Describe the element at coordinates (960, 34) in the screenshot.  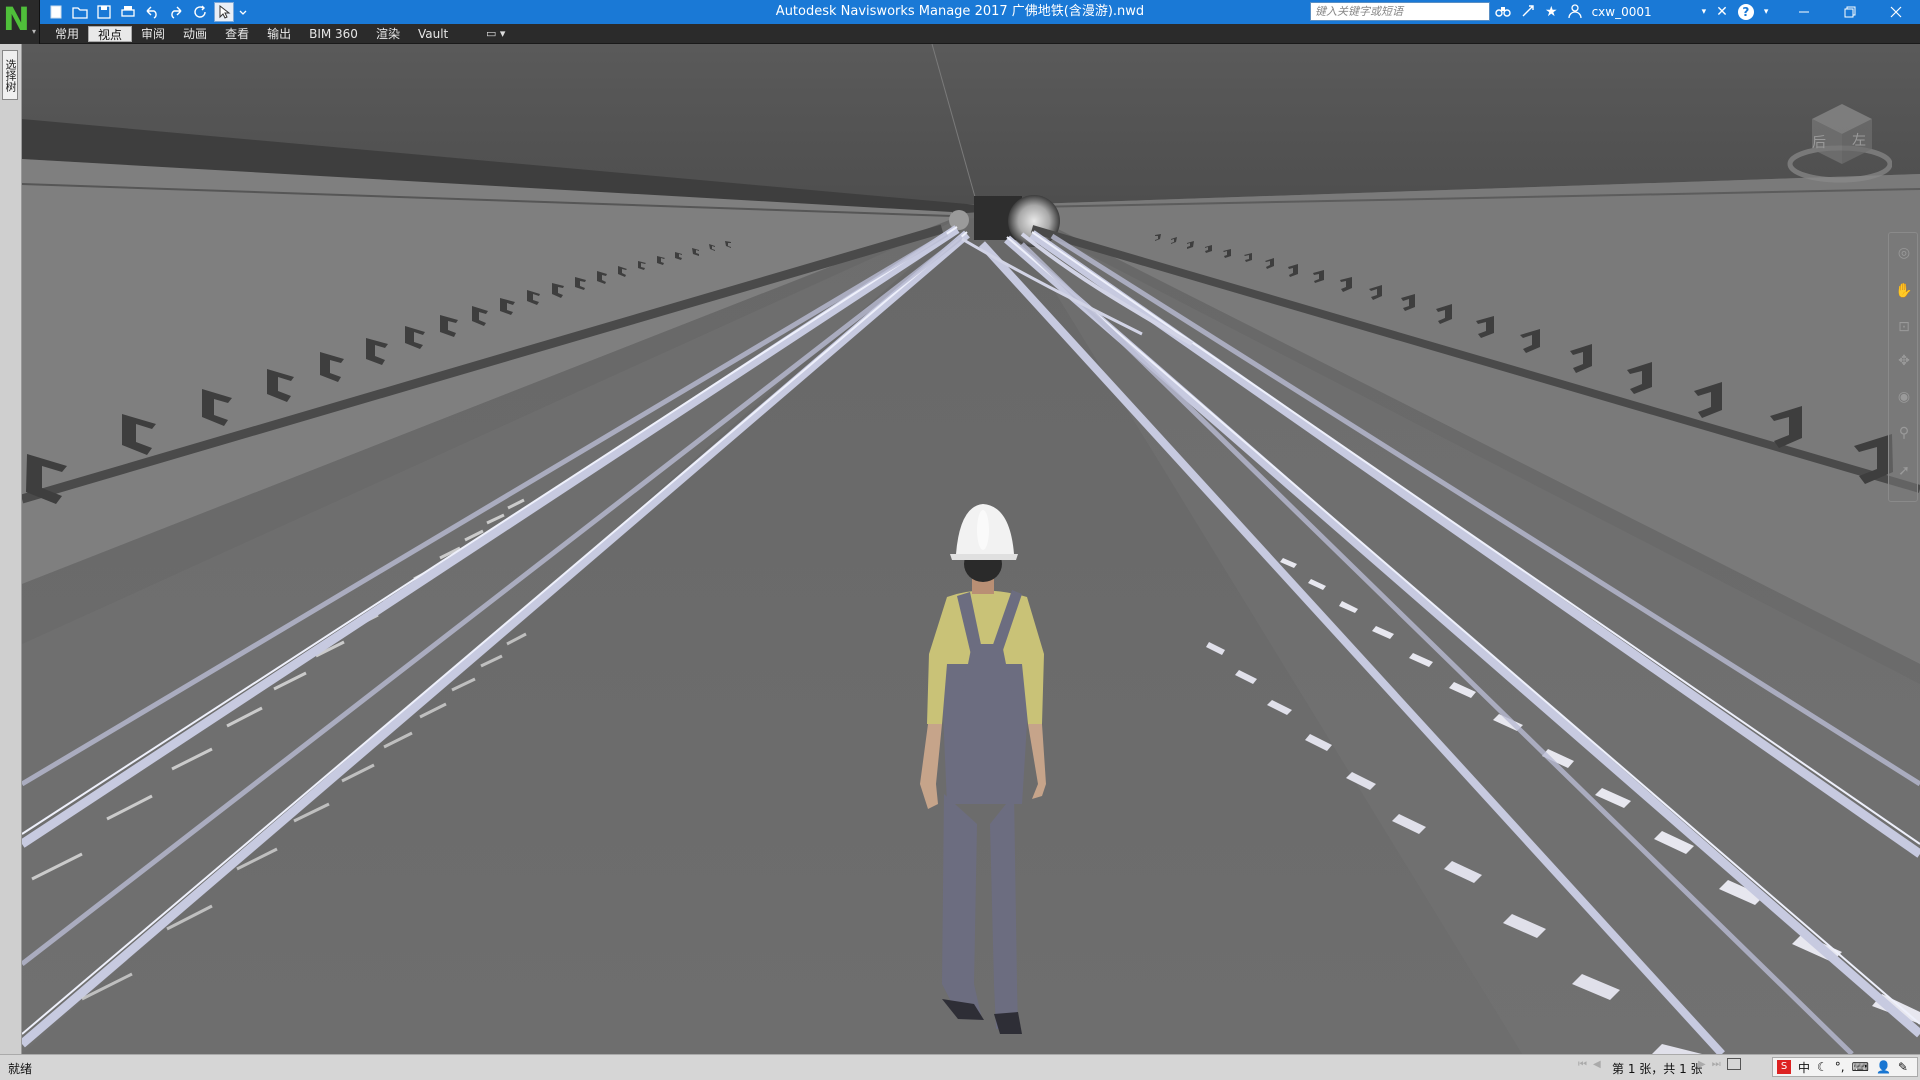
I see `ribbon-bar: 常用 视点 审阅 动画 查看 输出 BIM 360 渲染 Vault ▭ ▾` at that location.